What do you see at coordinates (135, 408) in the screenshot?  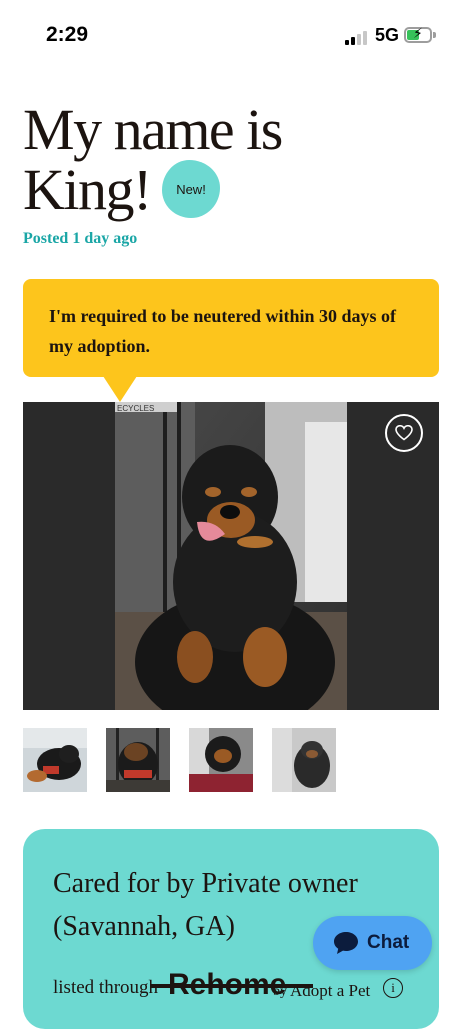 I see `svg-text: ECYCLES` at bounding box center [135, 408].